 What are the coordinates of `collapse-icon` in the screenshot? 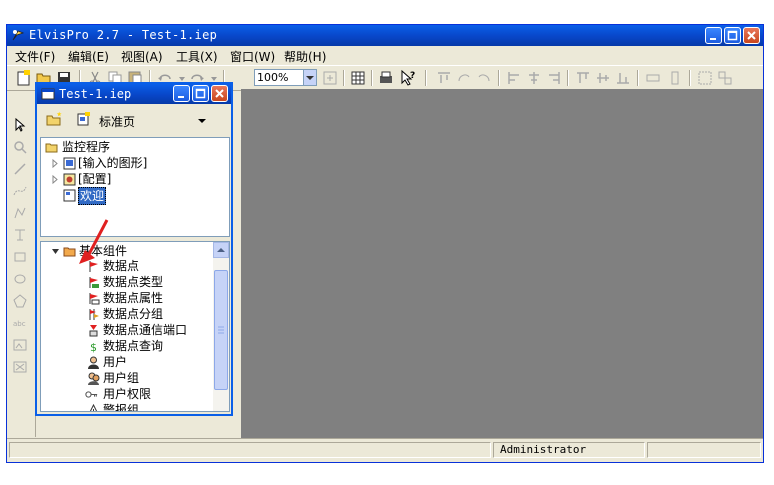 It's located at (55, 251).